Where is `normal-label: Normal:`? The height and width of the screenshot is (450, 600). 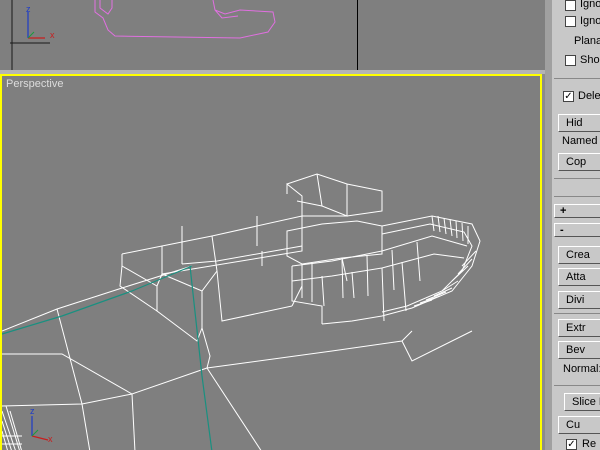 normal-label: Normal: is located at coordinates (581, 369).